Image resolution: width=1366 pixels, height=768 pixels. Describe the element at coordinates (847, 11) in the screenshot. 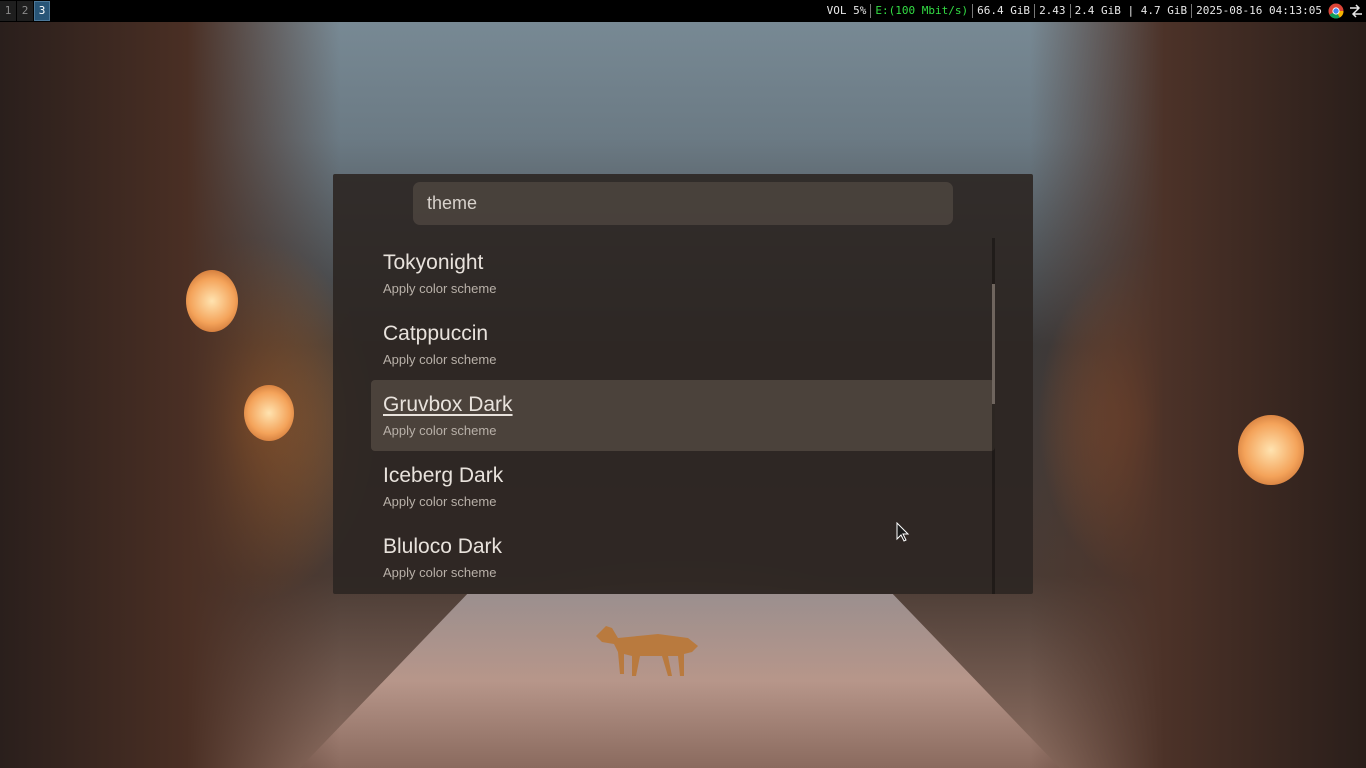

I see `volume-status: VOL 5%` at that location.